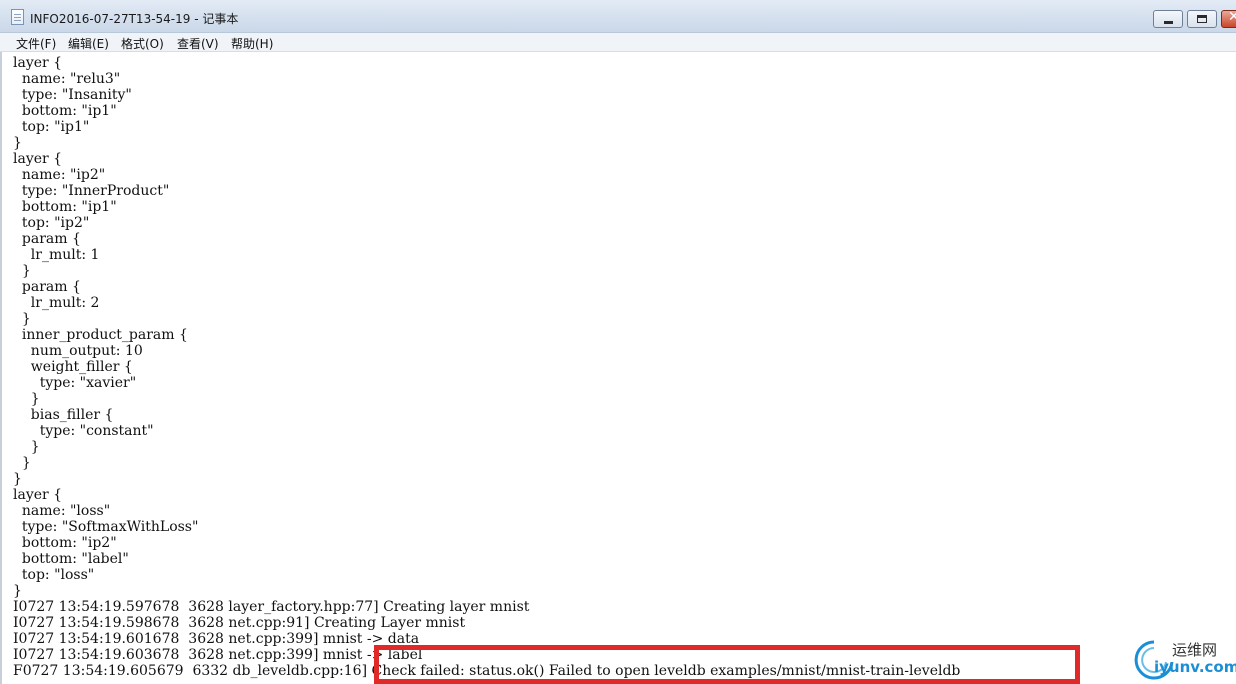 This screenshot has width=1236, height=684. I want to click on text-line: top: "ip2", so click(51, 223).